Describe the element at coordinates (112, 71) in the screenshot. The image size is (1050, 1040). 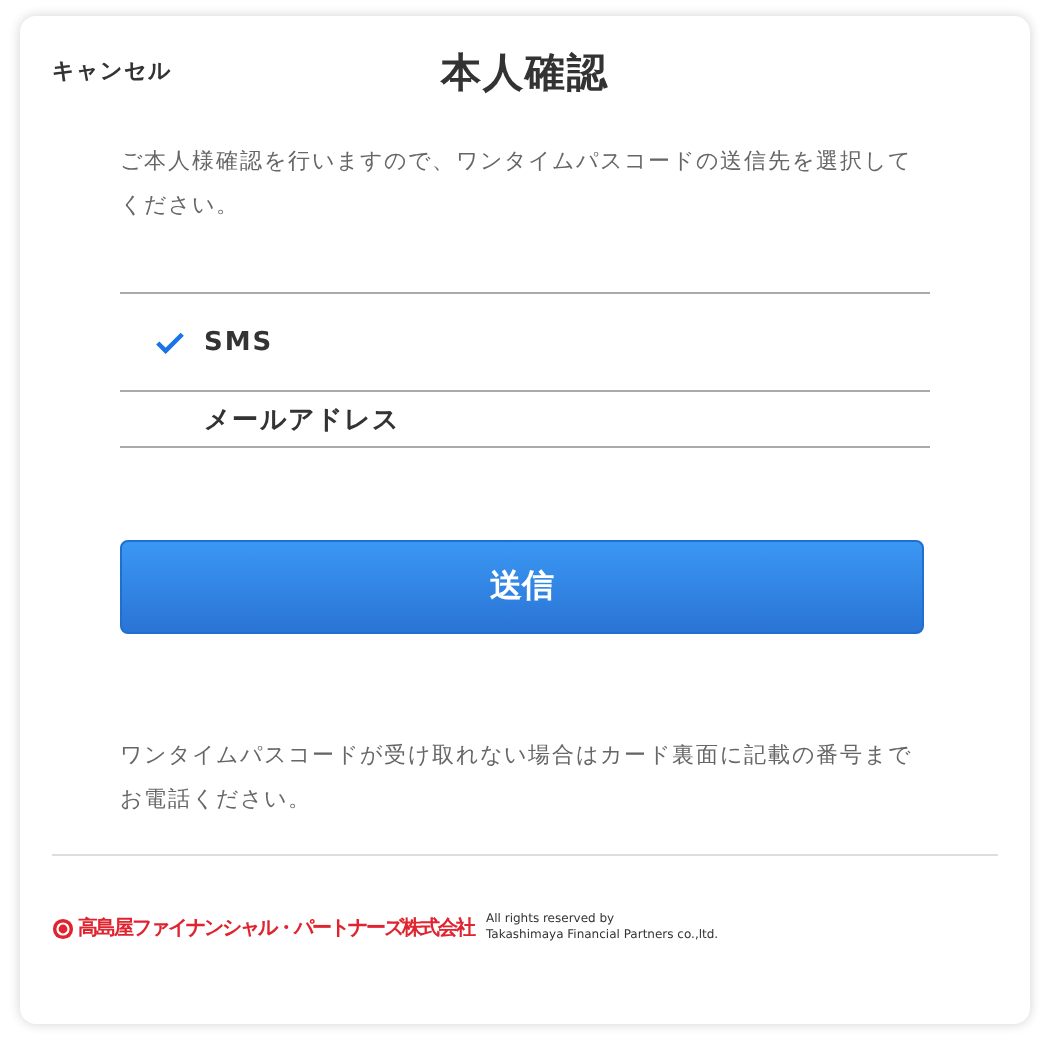
I see `cancel-link: キャンセル` at that location.